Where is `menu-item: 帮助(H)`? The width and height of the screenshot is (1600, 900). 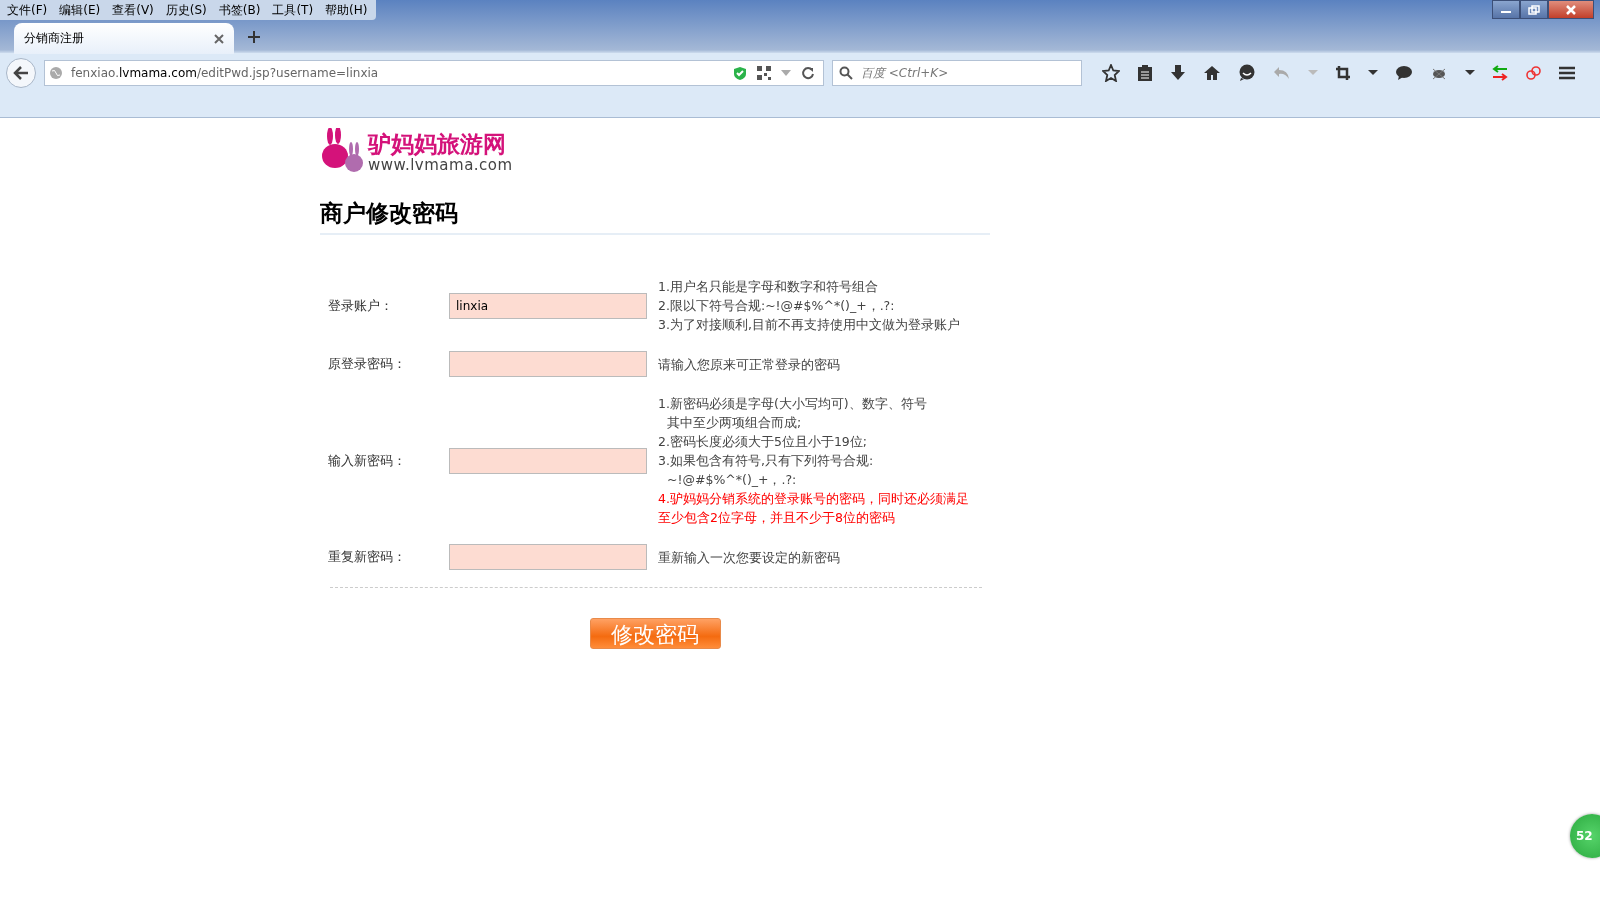
menu-item: 帮助(H) is located at coordinates (346, 10).